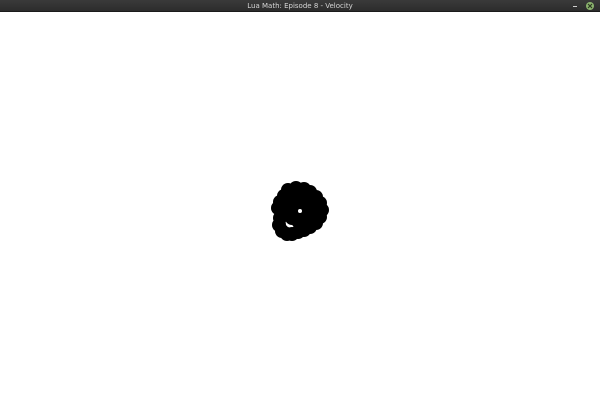  I want to click on trail-center-highlight, so click(300, 211).